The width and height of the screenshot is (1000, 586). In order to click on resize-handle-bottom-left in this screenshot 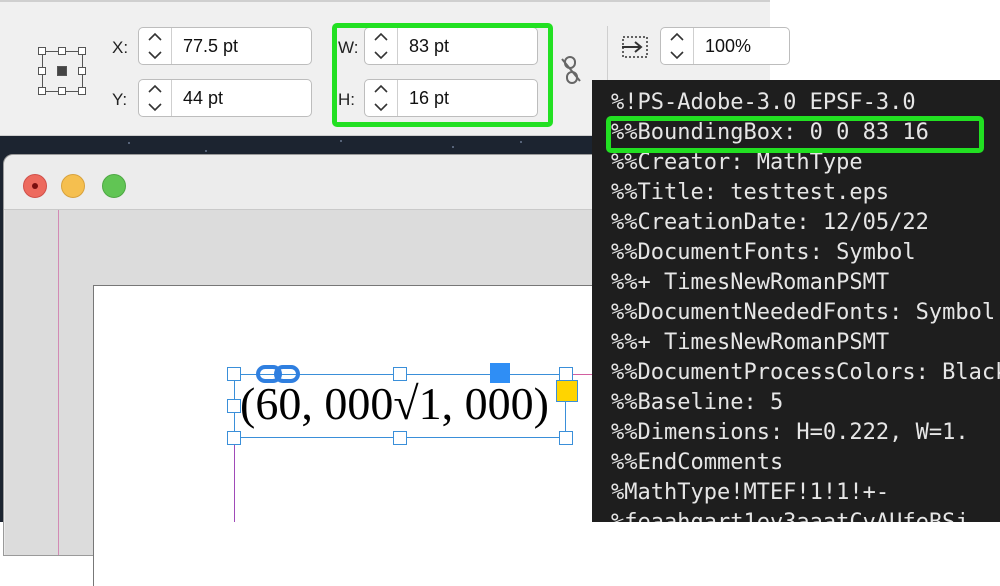, I will do `click(234, 438)`.